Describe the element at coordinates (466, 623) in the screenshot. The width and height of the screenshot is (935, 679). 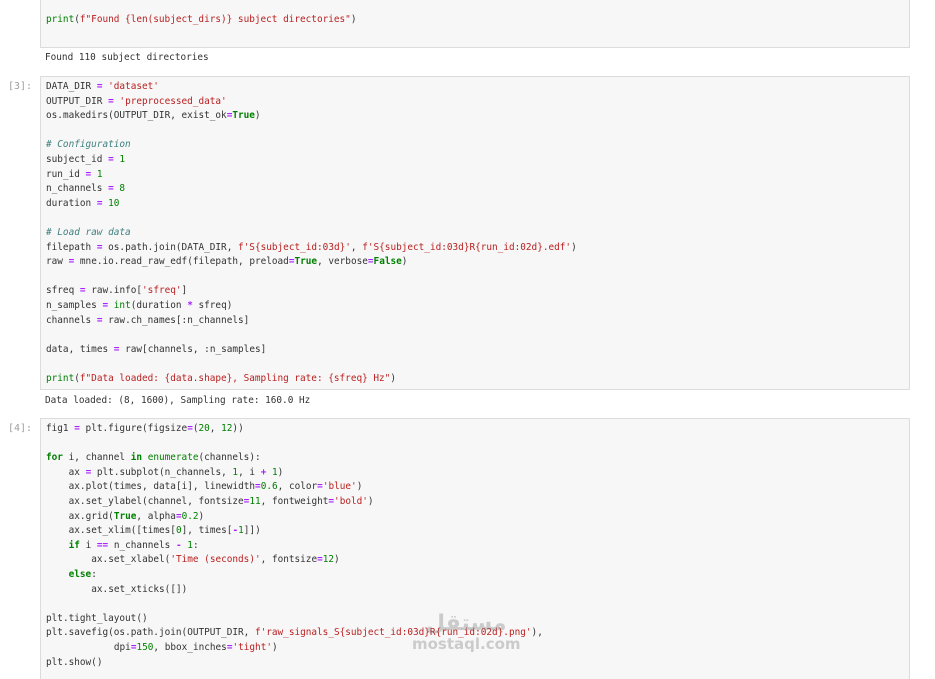
I see `watermark-logo: مستقل` at that location.